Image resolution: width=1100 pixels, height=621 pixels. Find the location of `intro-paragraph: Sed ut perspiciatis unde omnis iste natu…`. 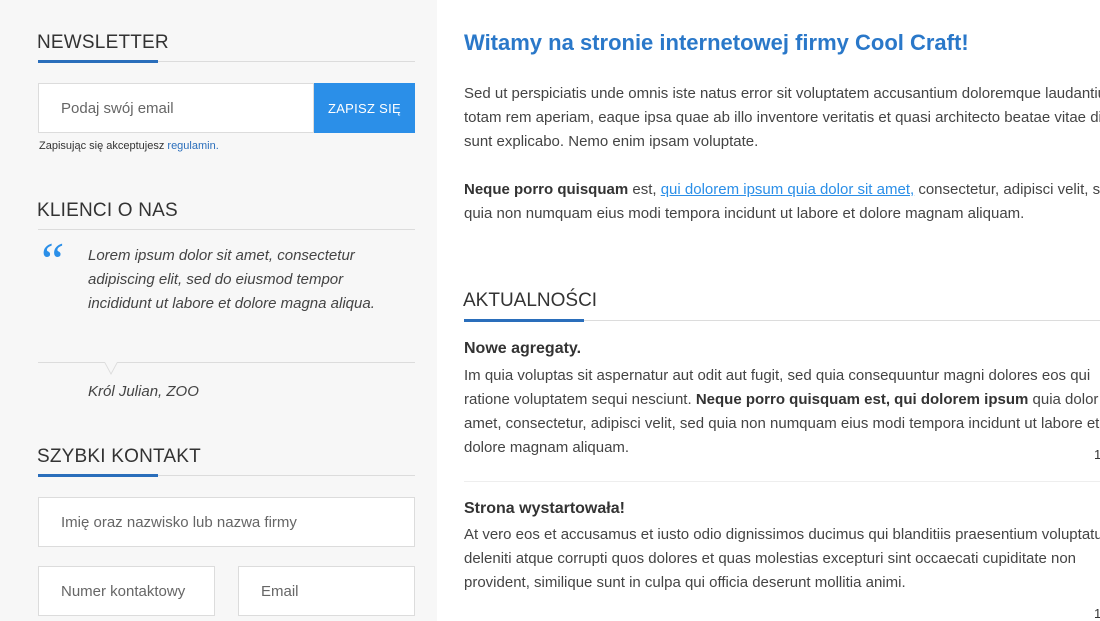

intro-paragraph: Sed ut perspiciatis unde omnis iste natu… is located at coordinates (782, 117).